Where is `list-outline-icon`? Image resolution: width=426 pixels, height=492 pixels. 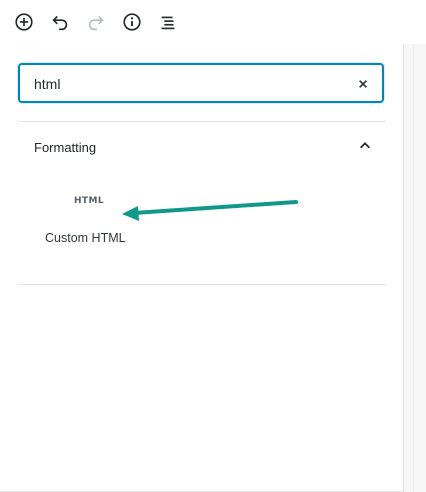 list-outline-icon is located at coordinates (168, 23).